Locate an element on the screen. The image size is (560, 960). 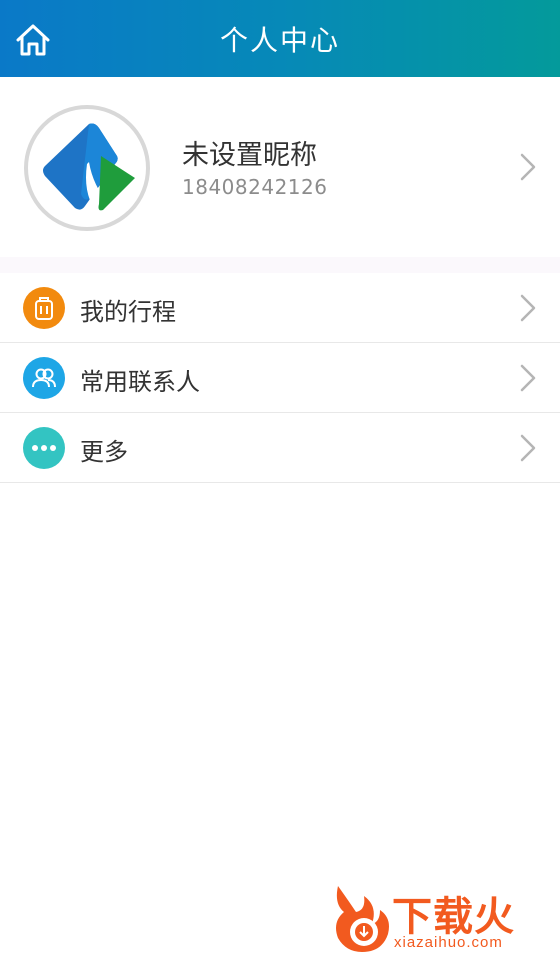
home-icon is located at coordinates (33, 40).